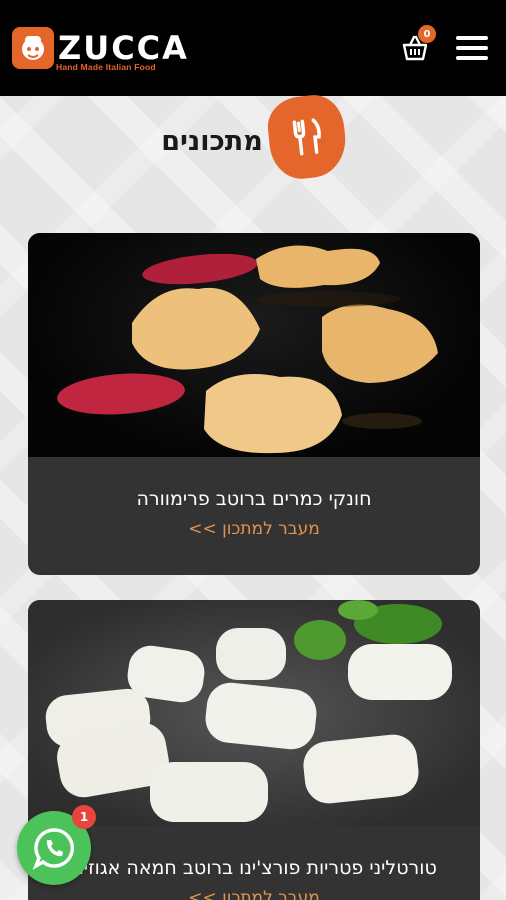  I want to click on chef-mascot-icon, so click(33, 48).